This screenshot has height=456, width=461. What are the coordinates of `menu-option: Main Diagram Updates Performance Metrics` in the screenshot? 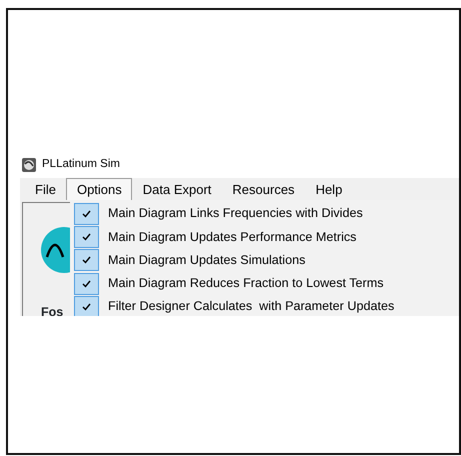 It's located at (232, 237).